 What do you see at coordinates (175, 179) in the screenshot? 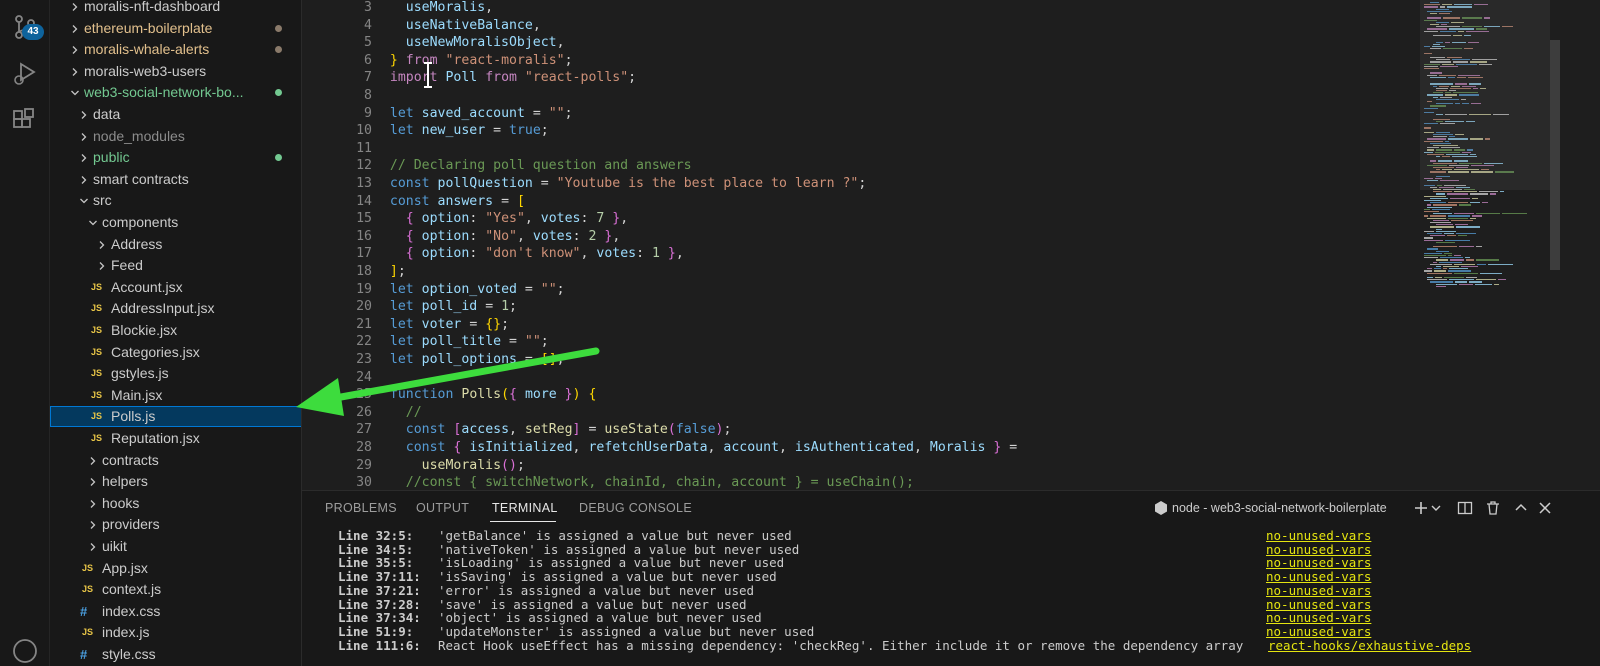
I see `explorer-item: smart contracts` at bounding box center [175, 179].